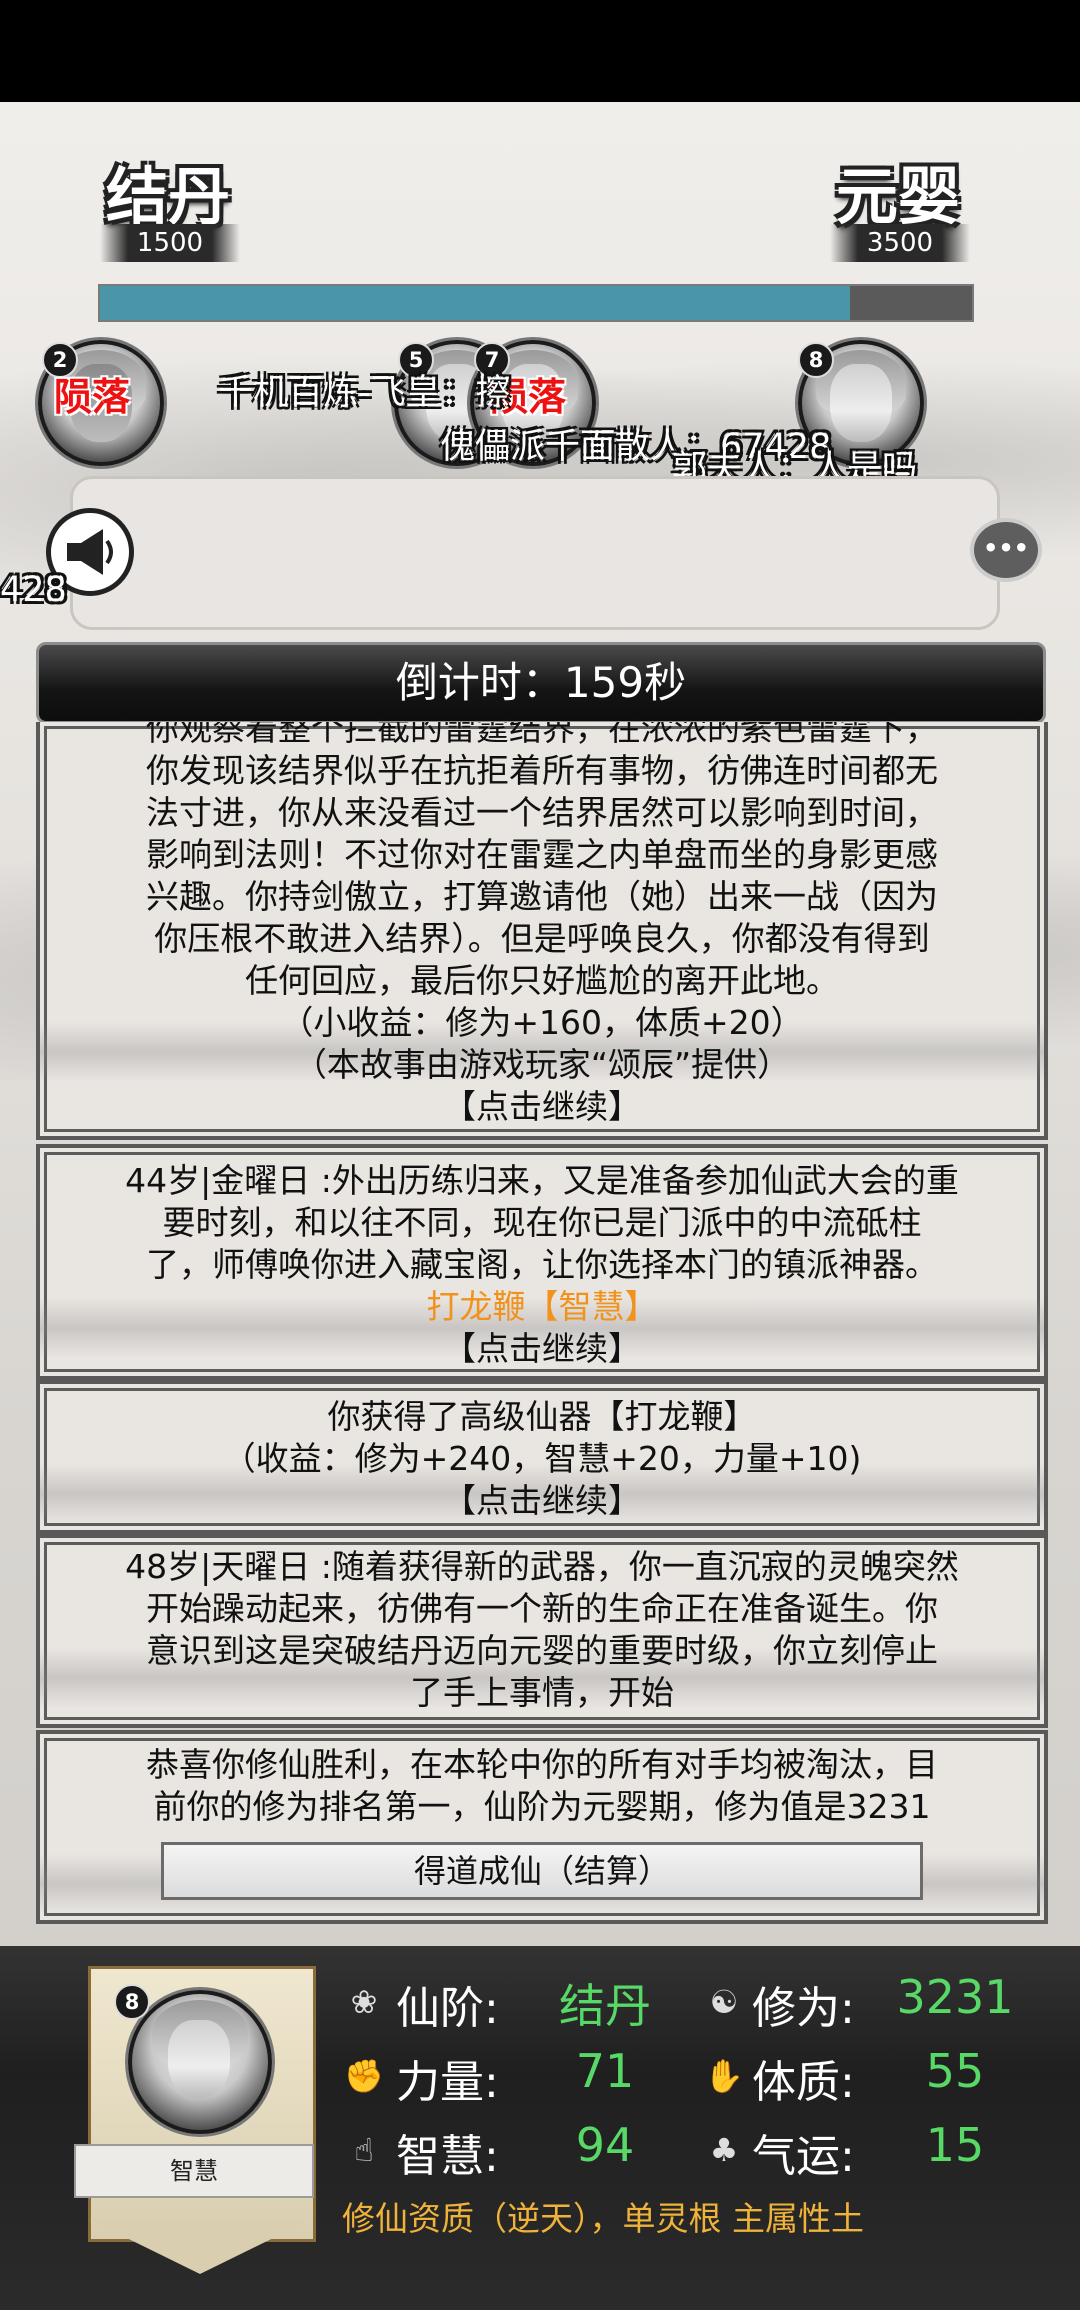 The height and width of the screenshot is (2310, 1080). What do you see at coordinates (535, 553) in the screenshot?
I see `chat-box` at bounding box center [535, 553].